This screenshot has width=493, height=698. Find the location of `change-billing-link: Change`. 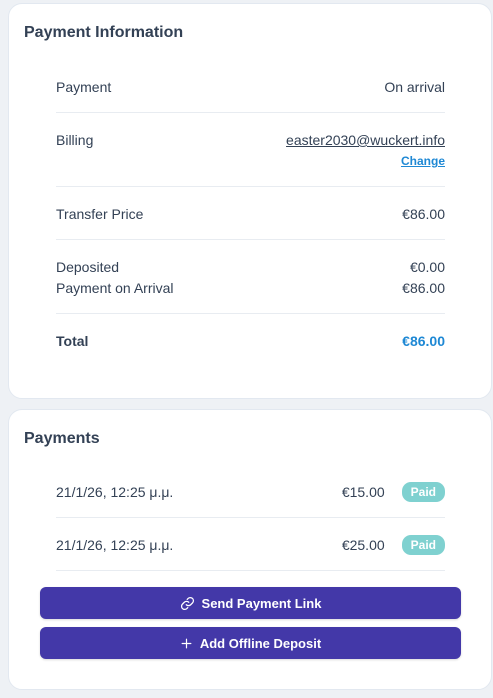

change-billing-link: Change is located at coordinates (365, 161).